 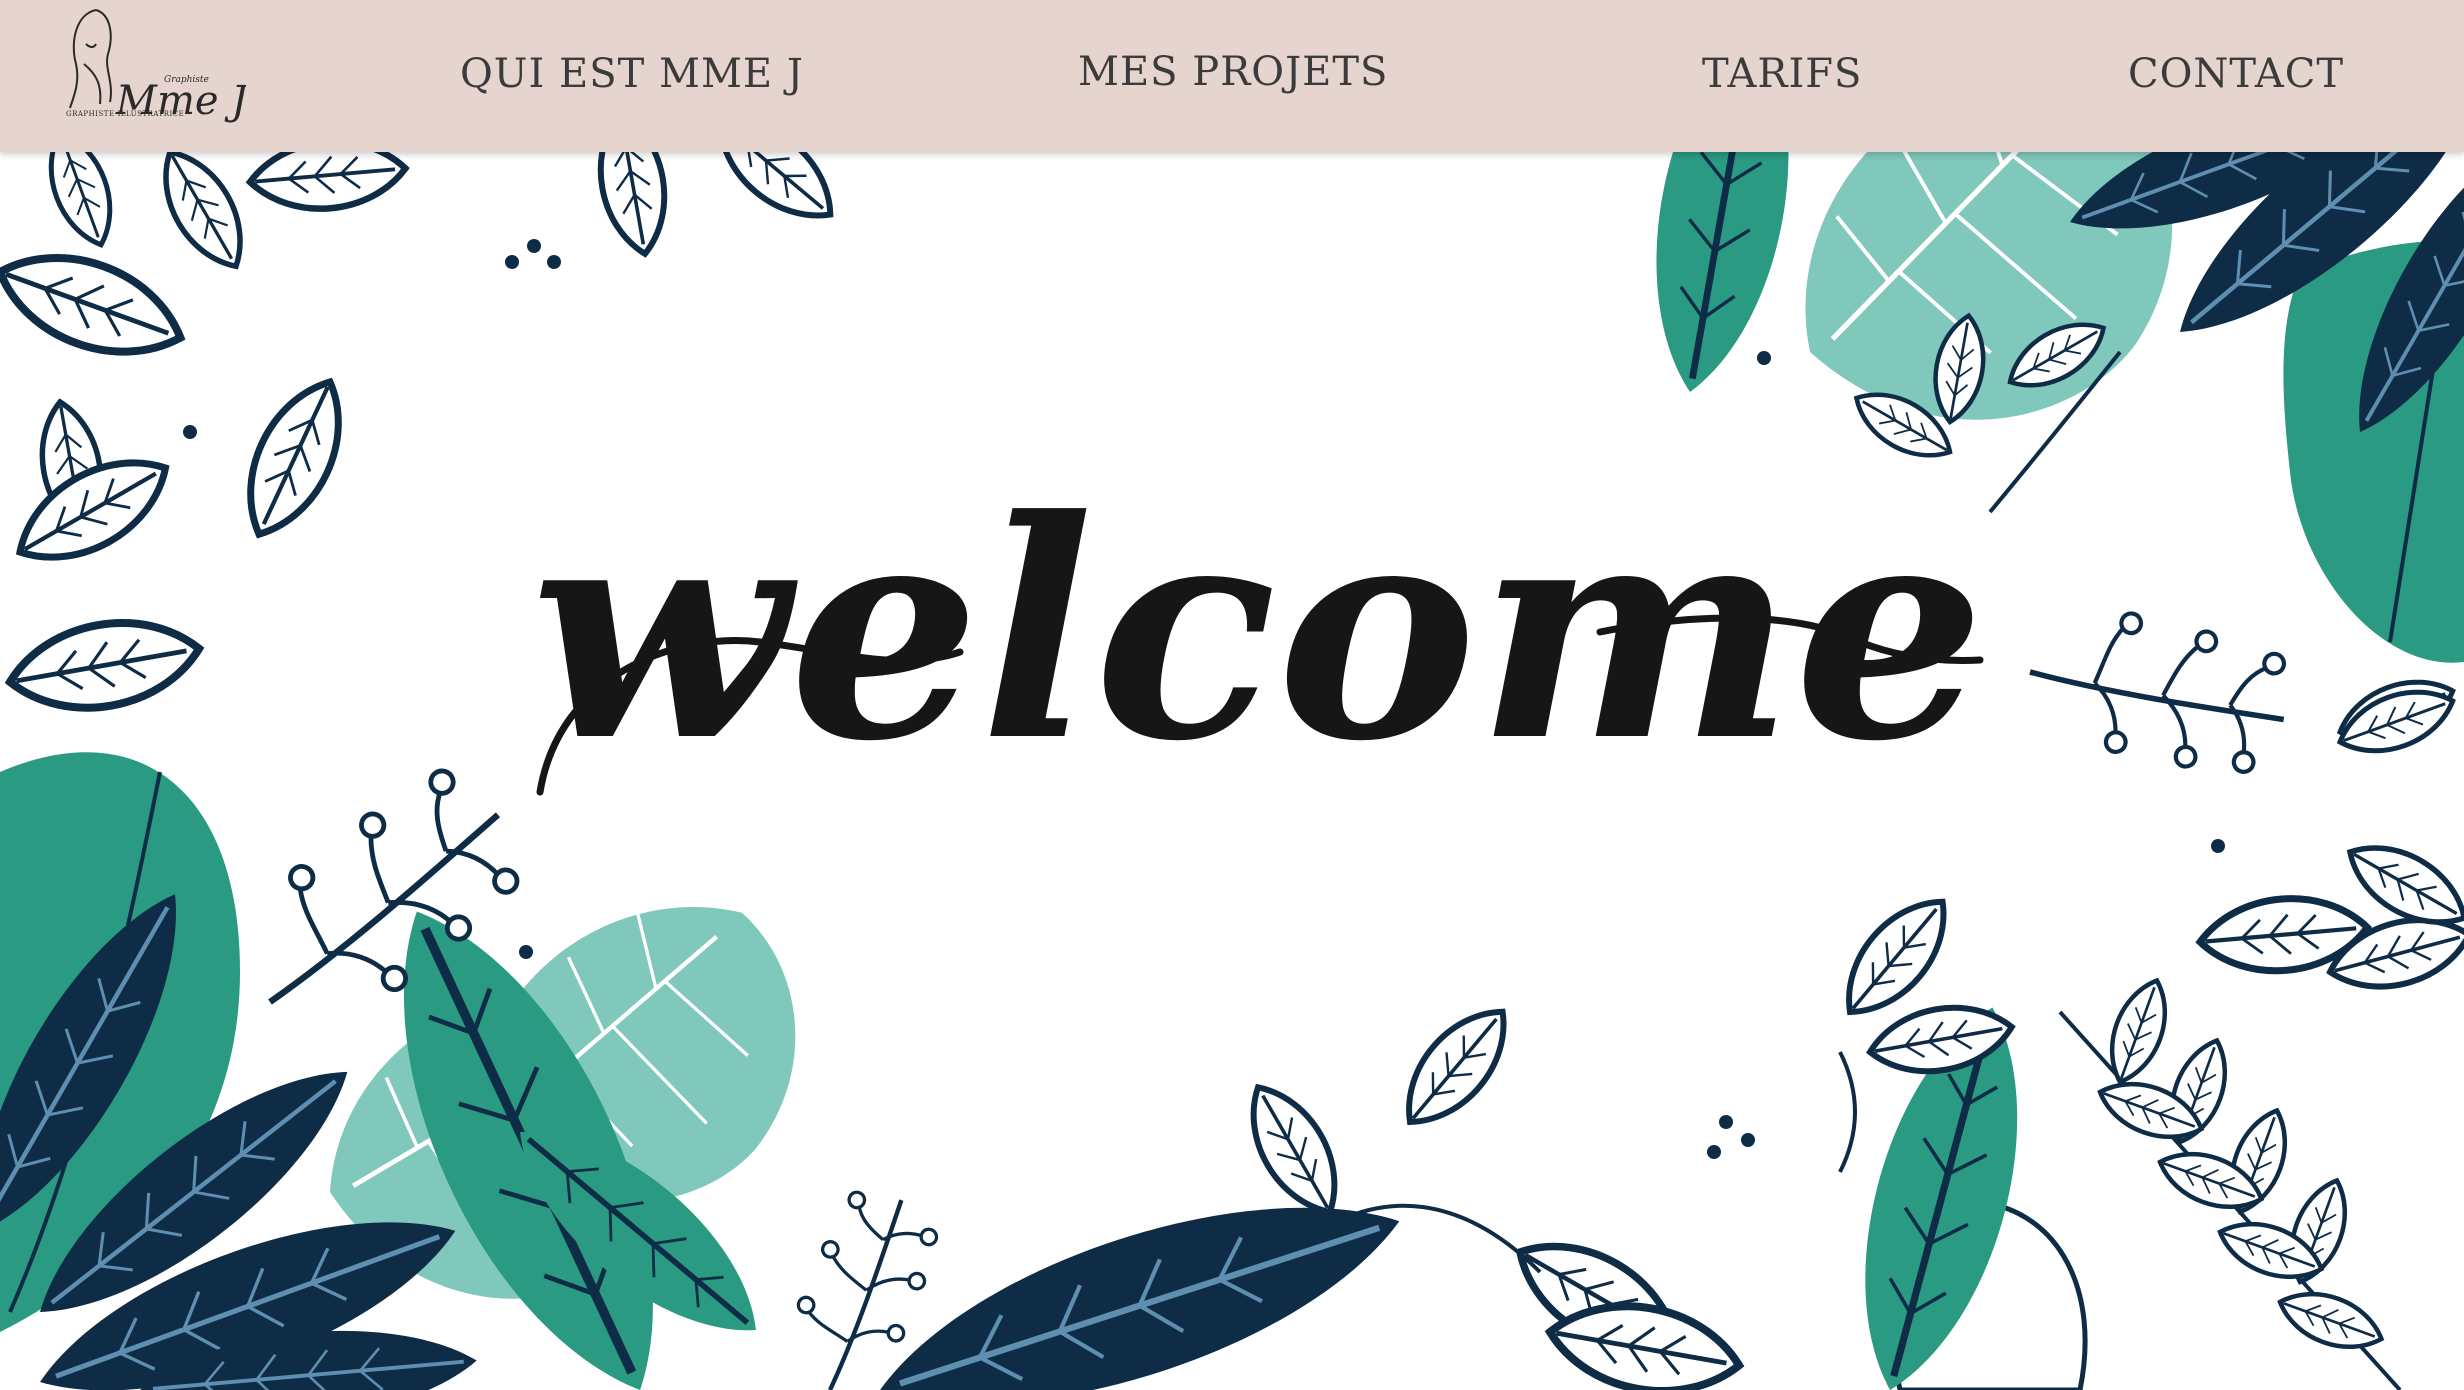 I want to click on nav-link-mes-projets: MES PROJETS, so click(x=1233, y=72).